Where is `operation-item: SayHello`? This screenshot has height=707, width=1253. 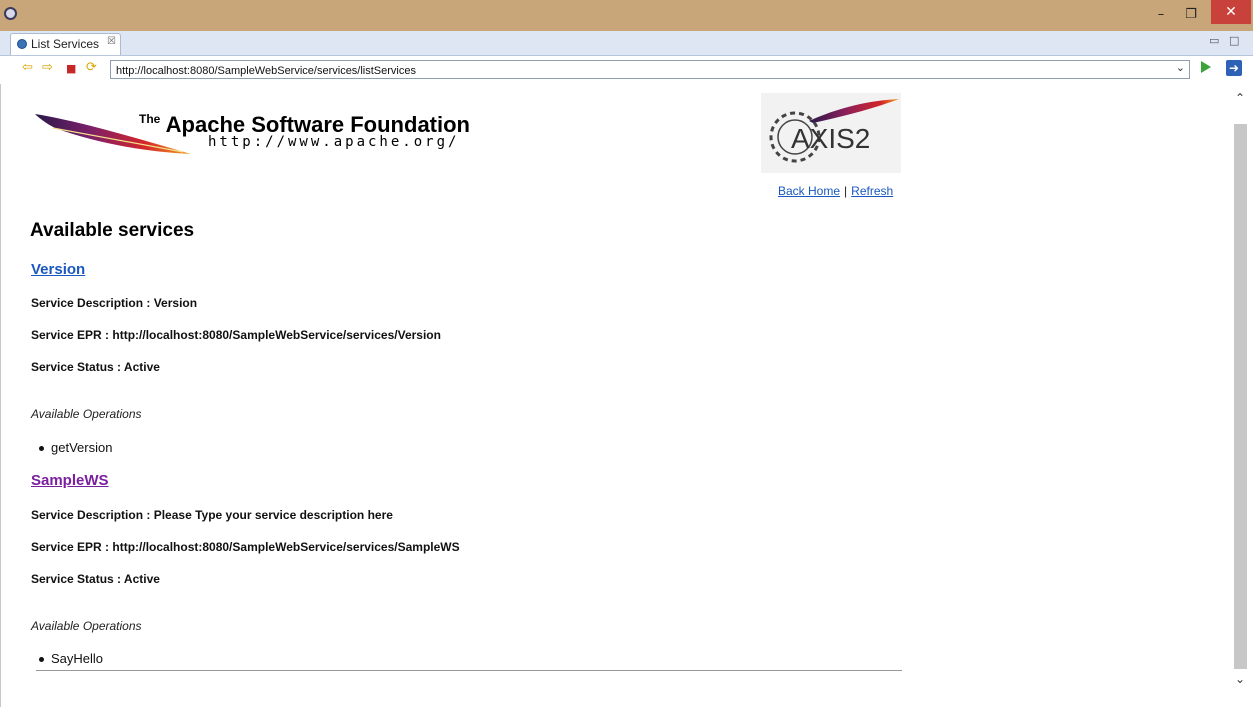
operation-item: SayHello is located at coordinates (71, 658).